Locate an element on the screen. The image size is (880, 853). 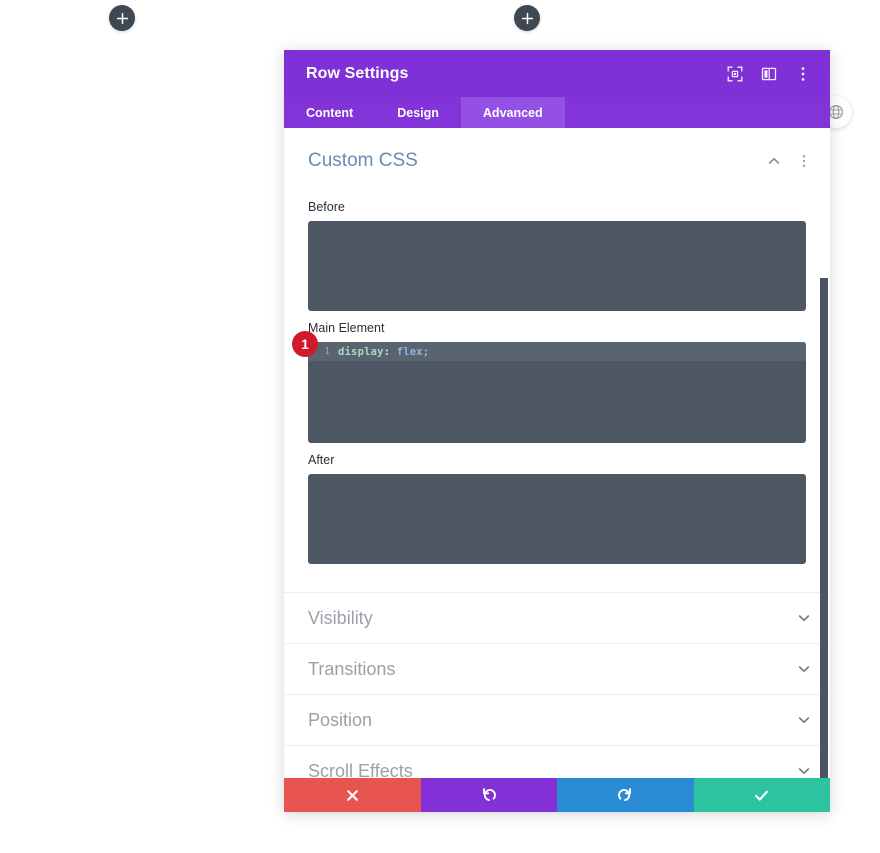
page-title: Row Settings is located at coordinates (357, 73).